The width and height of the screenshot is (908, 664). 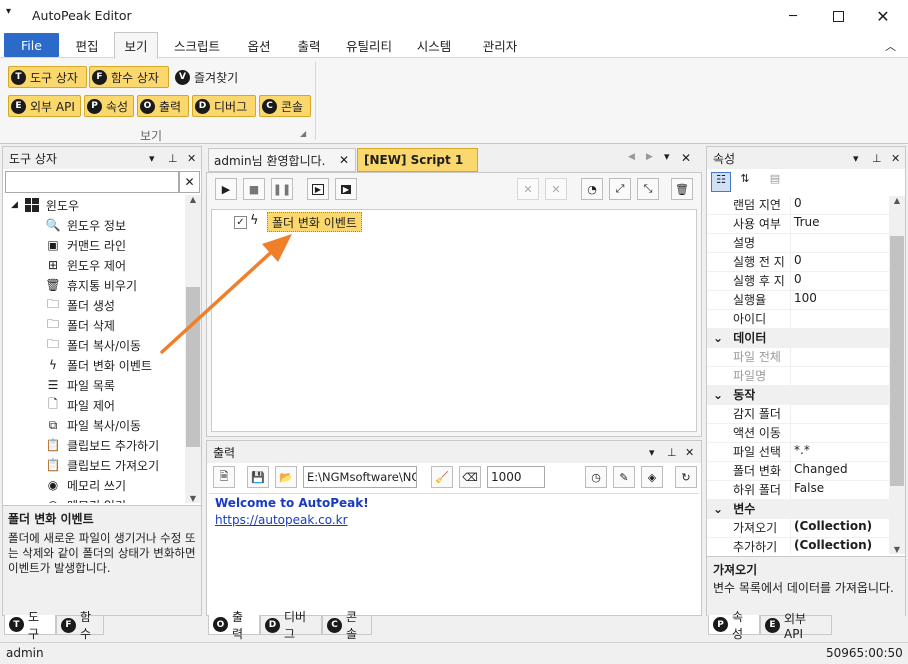 I want to click on delete-button: 🗑, so click(x=682, y=189).